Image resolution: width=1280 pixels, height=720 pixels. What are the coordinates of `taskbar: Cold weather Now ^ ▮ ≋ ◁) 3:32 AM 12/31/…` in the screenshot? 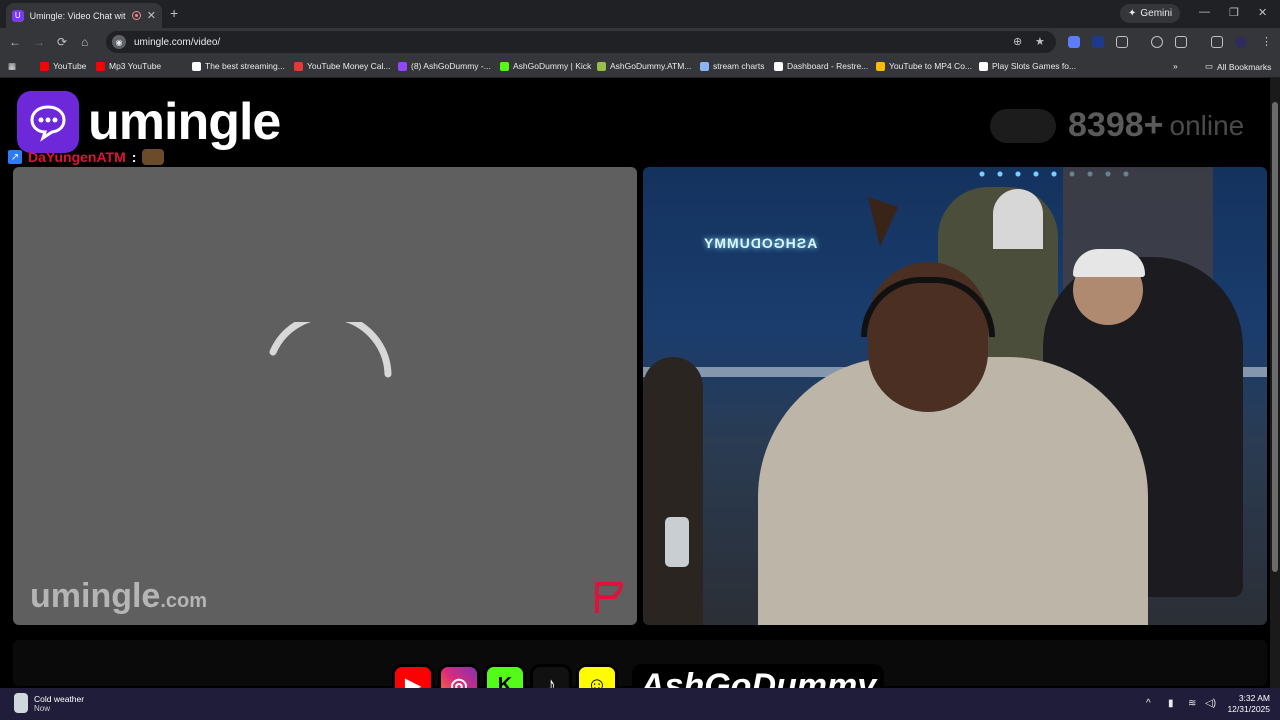 It's located at (640, 704).